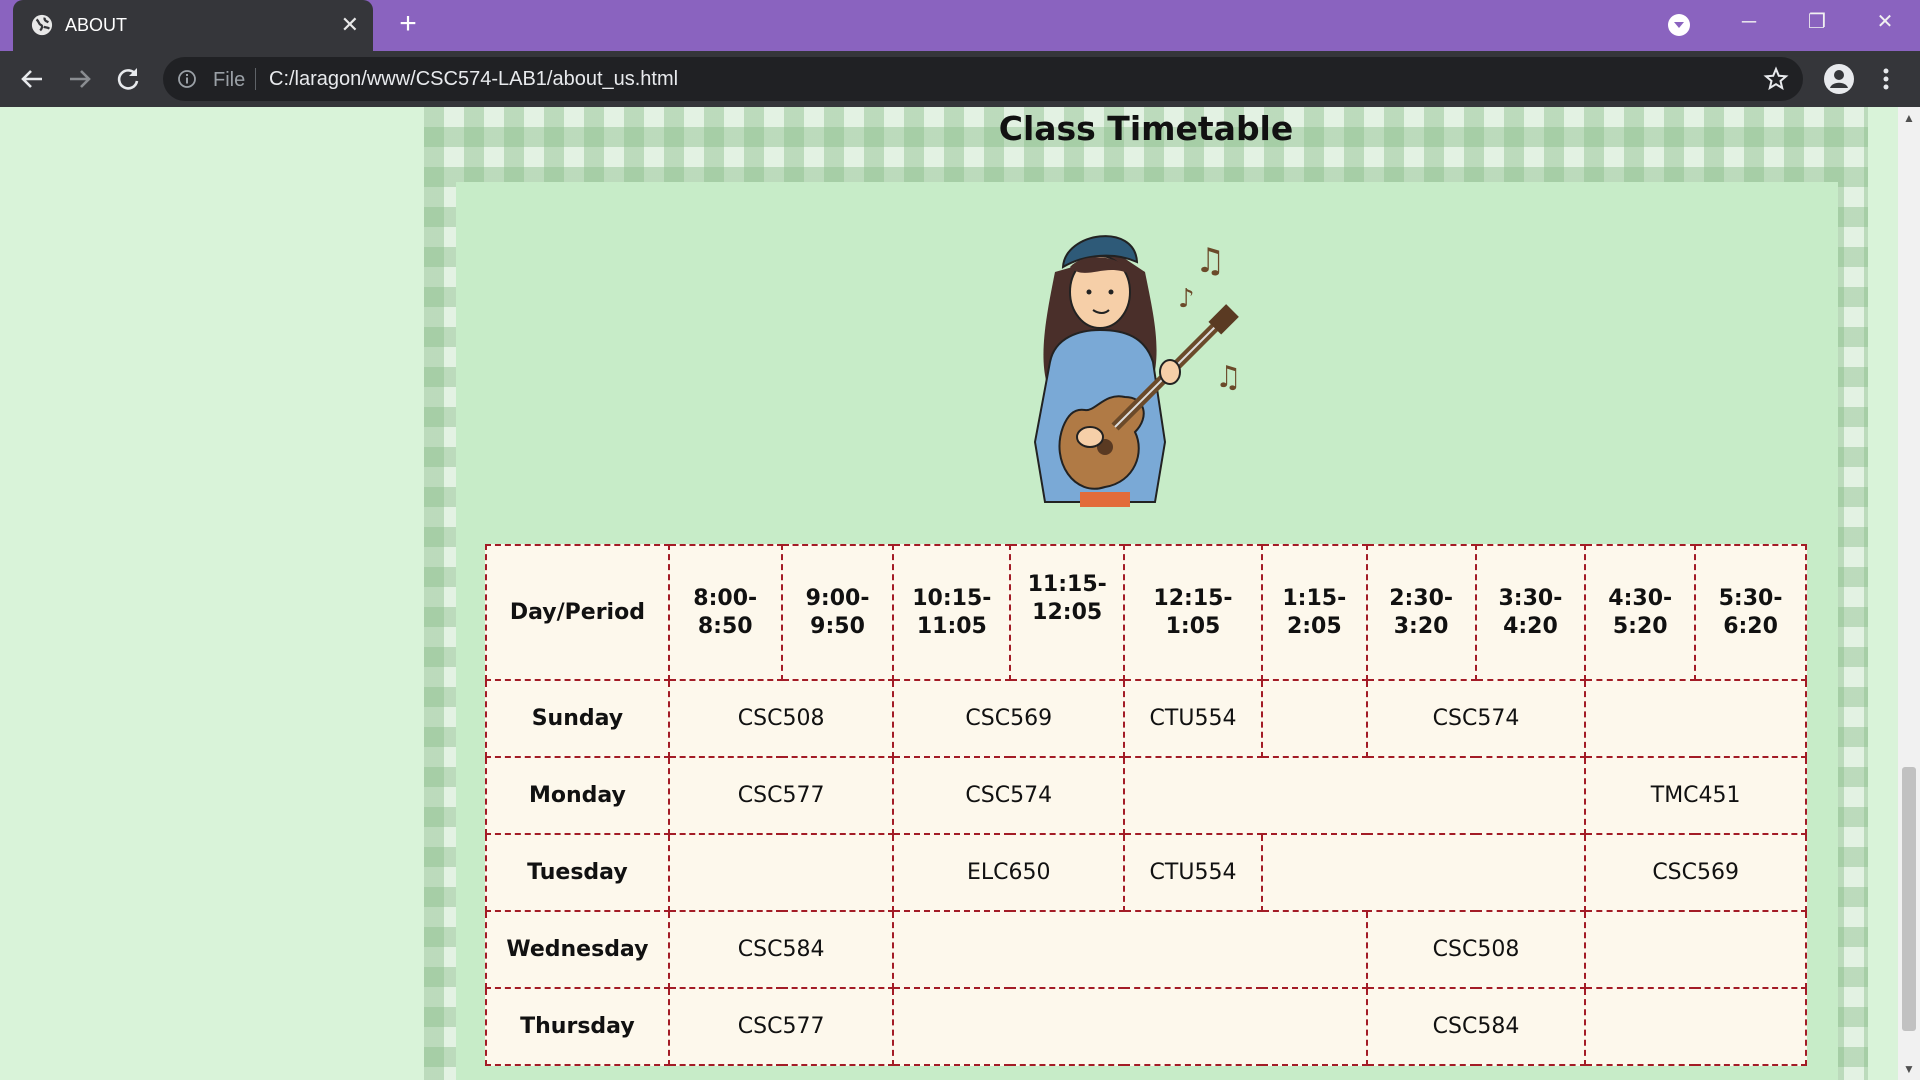 Image resolution: width=1920 pixels, height=1080 pixels. What do you see at coordinates (1679, 25) in the screenshot?
I see `tab-search-icon` at bounding box center [1679, 25].